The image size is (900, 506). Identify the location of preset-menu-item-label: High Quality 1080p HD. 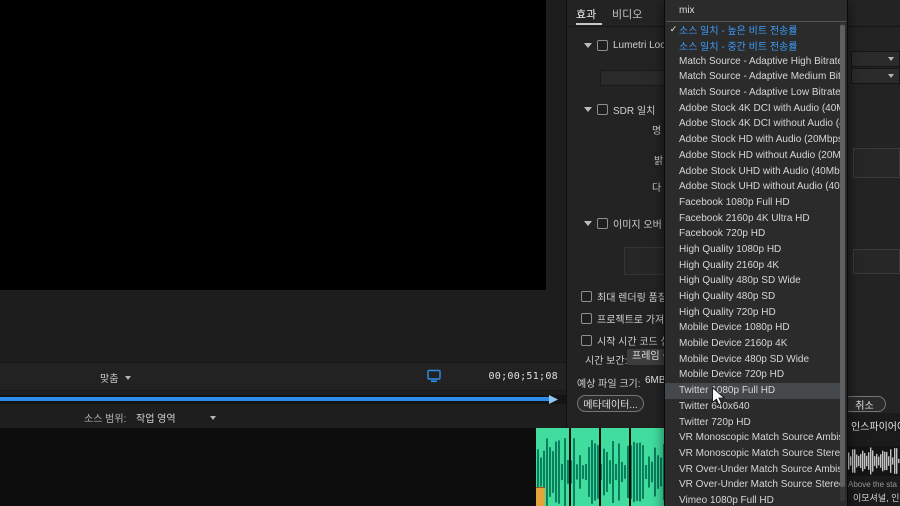
(730, 249).